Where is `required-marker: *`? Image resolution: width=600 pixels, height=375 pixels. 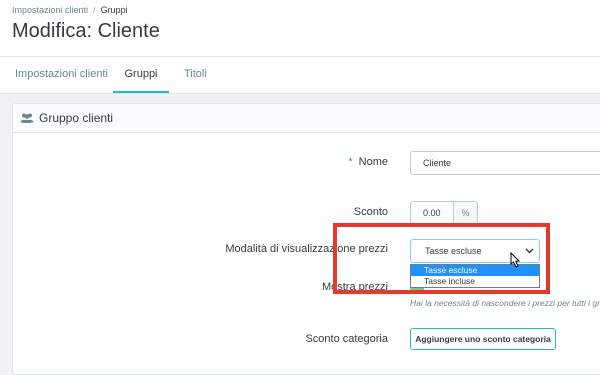
required-marker: * is located at coordinates (350, 162).